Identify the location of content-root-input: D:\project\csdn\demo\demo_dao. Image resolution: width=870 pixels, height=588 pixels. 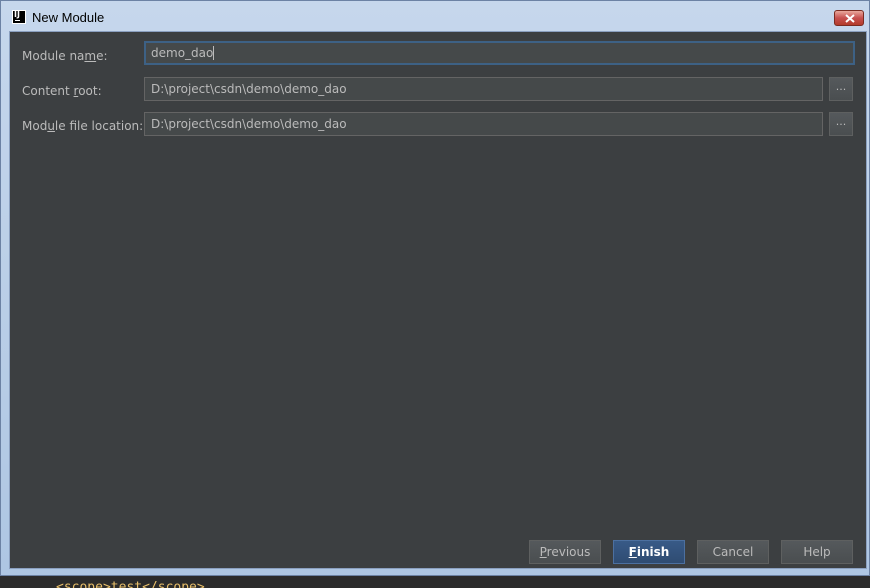
(483, 89).